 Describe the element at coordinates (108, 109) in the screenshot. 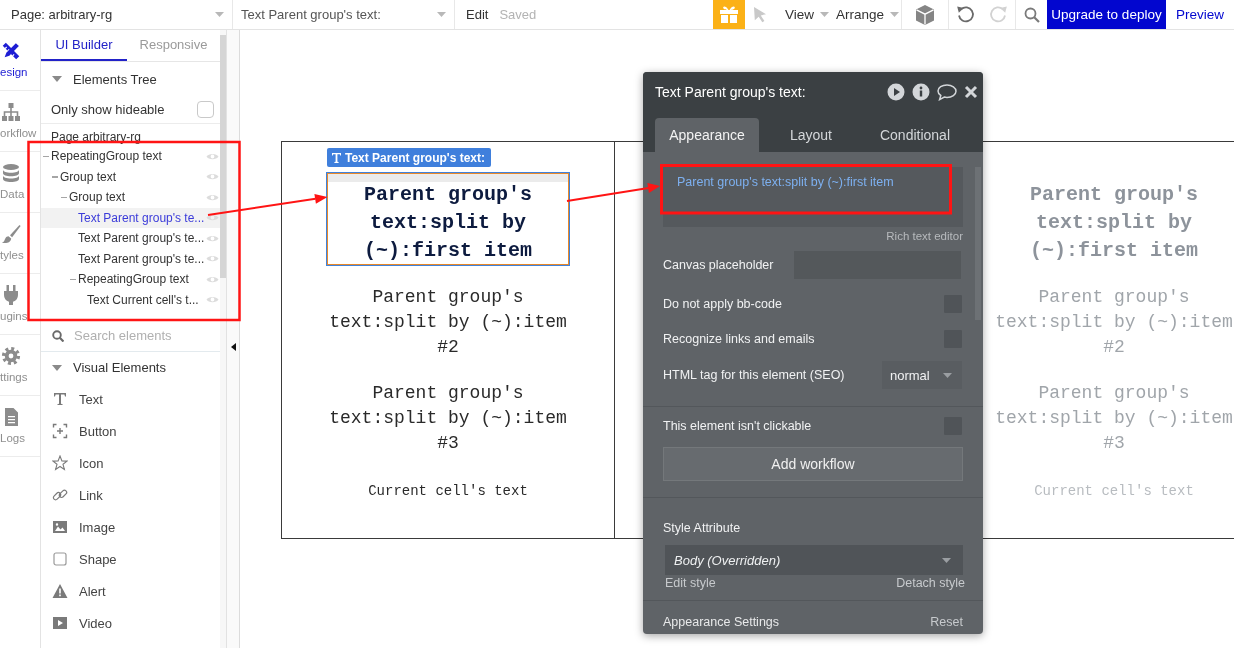

I see `filter-label: Only show hideable` at that location.